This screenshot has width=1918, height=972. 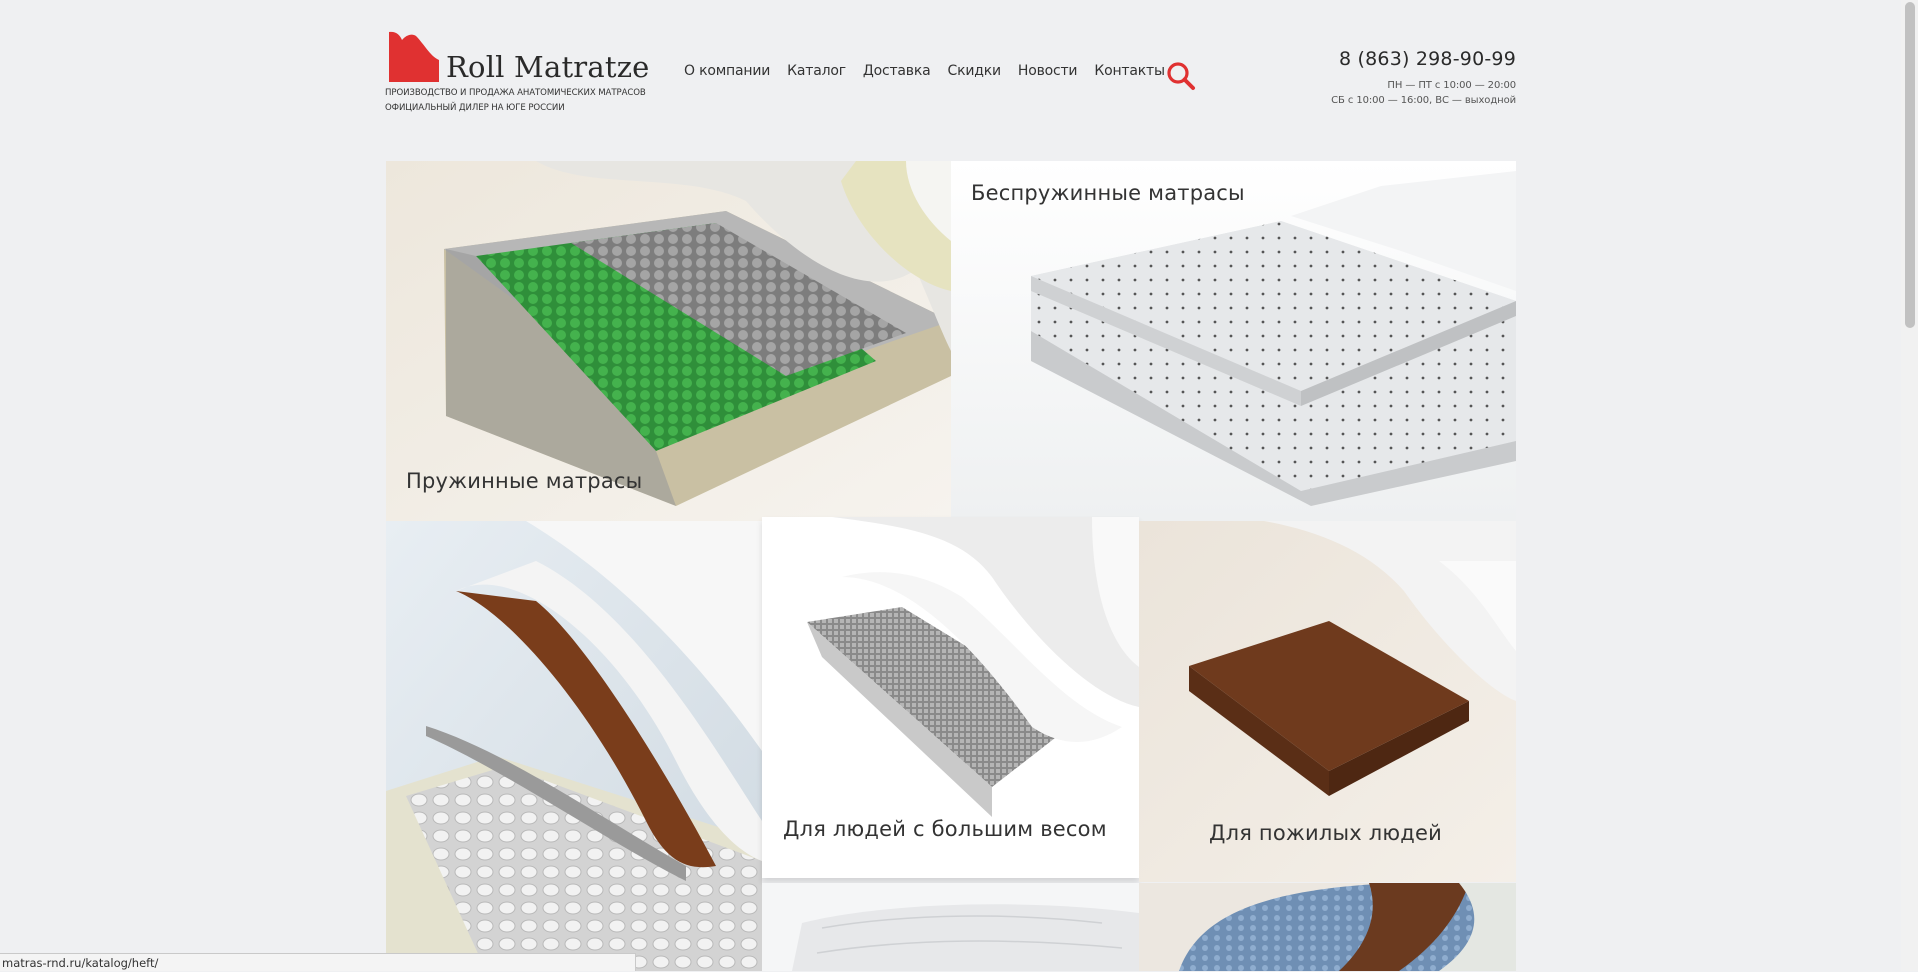 What do you see at coordinates (816, 71) in the screenshot?
I see `nav-catalog: Каталог` at bounding box center [816, 71].